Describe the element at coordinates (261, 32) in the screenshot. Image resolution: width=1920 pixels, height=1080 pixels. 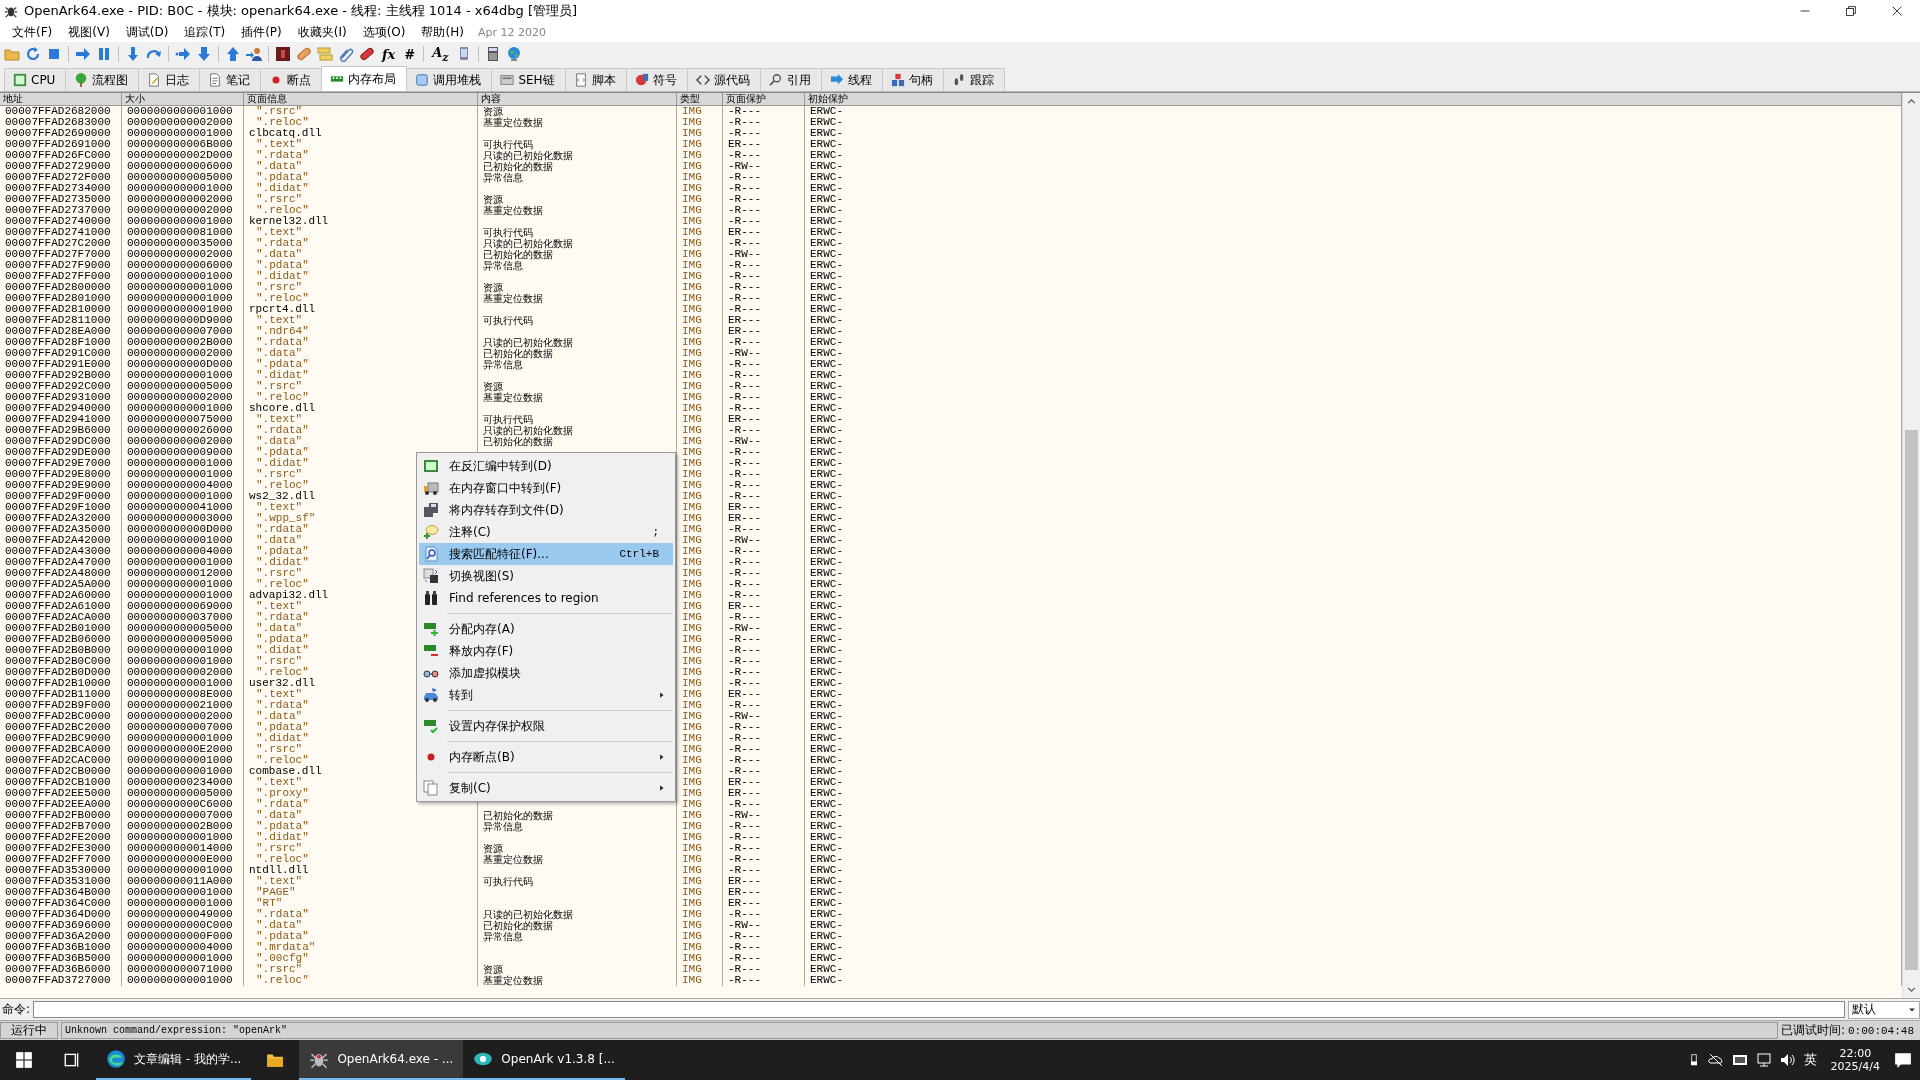
I see `menu-item: 插件(P)` at that location.